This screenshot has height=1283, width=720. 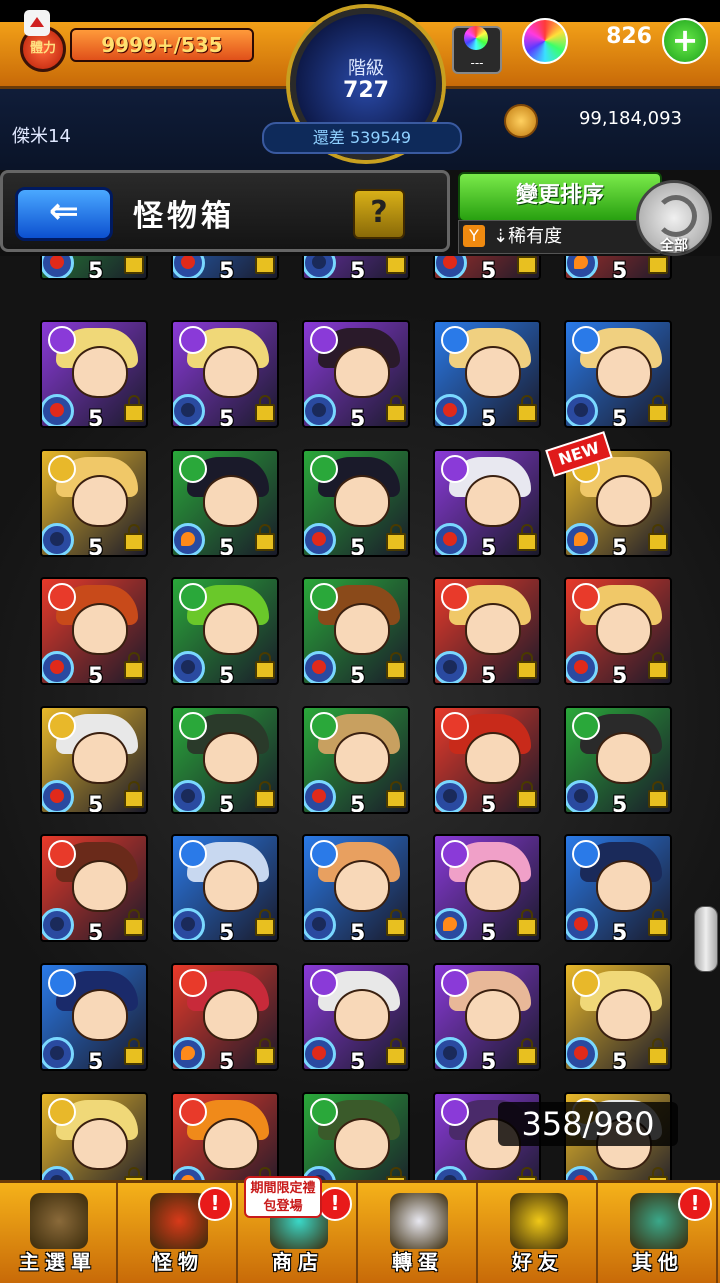 What do you see at coordinates (588, 1124) in the screenshot?
I see `box-count: 358/980` at bounding box center [588, 1124].